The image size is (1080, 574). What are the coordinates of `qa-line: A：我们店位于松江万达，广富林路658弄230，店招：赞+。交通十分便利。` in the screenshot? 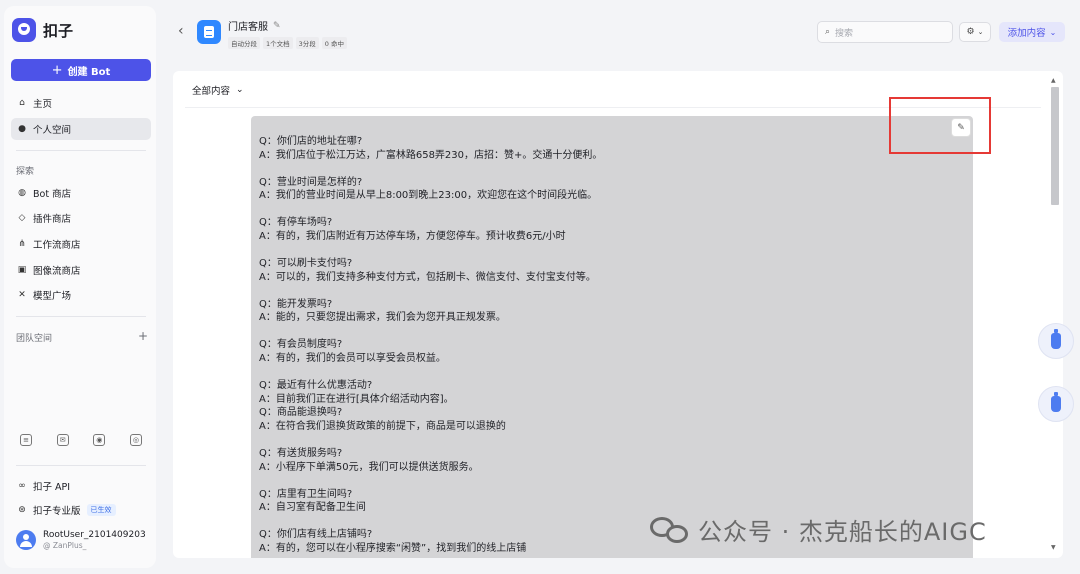 It's located at (431, 155).